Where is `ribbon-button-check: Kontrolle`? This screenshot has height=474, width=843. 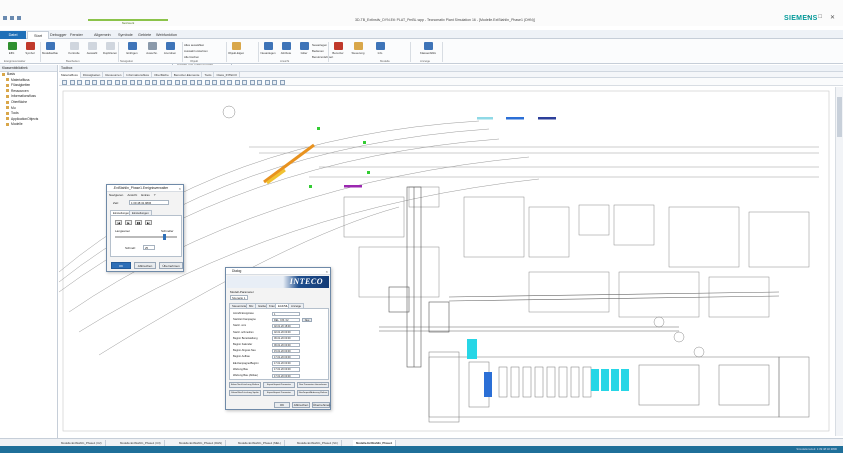 ribbon-button-check: Kontrolle is located at coordinates (74, 50).